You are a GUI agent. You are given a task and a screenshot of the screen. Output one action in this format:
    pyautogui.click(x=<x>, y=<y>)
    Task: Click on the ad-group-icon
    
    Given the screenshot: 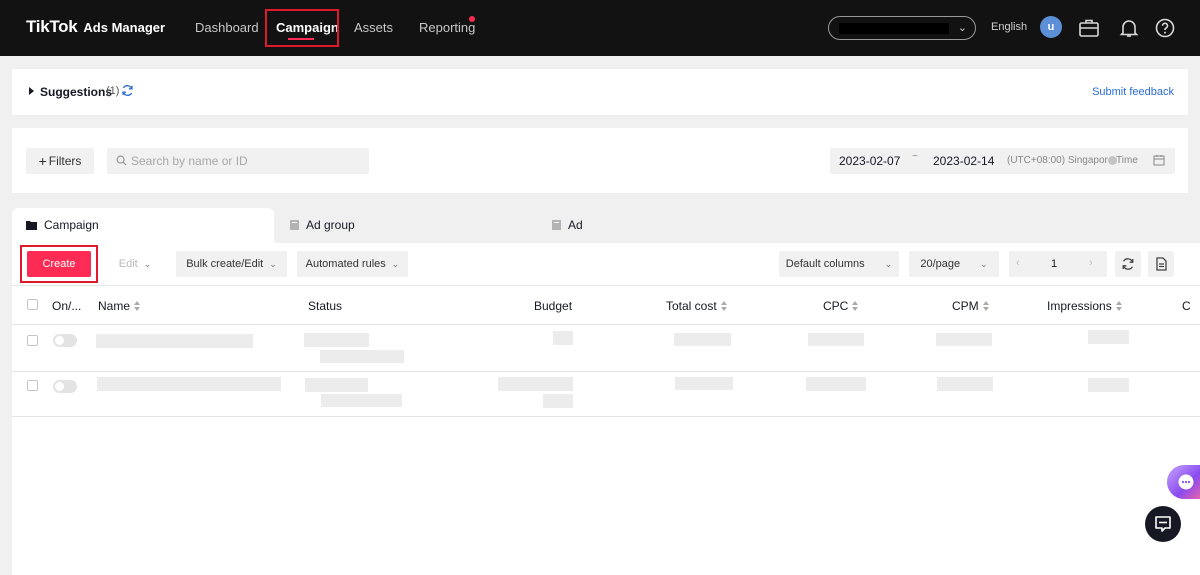 What is the action you would take?
    pyautogui.click(x=294, y=225)
    